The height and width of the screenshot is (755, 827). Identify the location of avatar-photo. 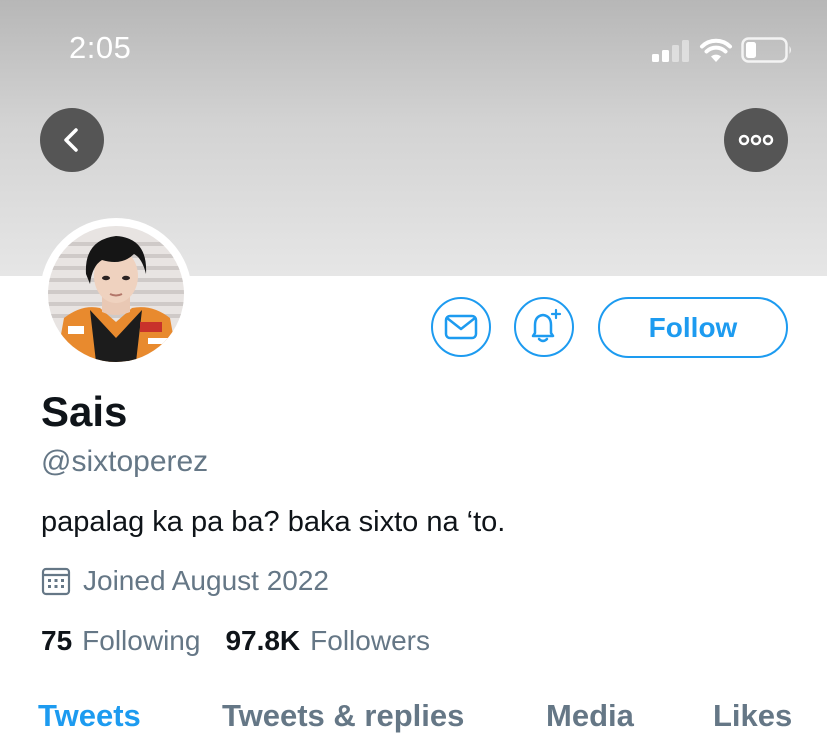
(116, 294).